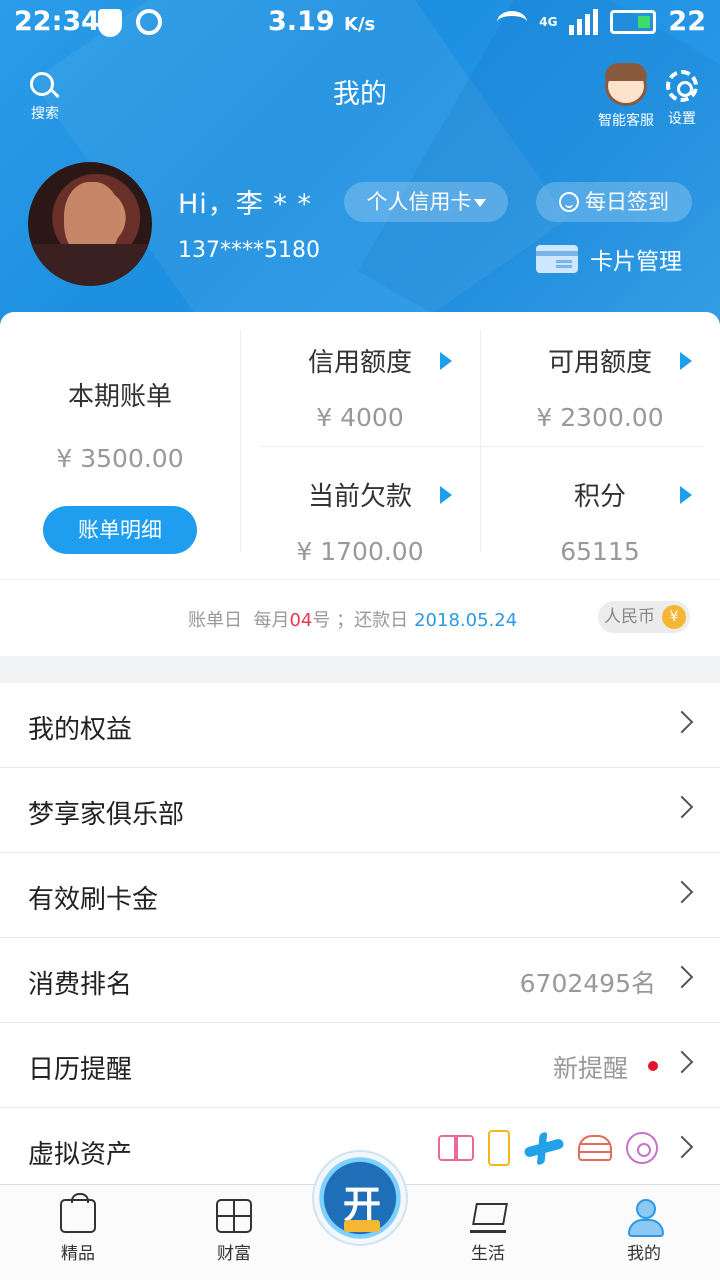 This screenshot has width=720, height=1280. What do you see at coordinates (245, 204) in the screenshot?
I see `user-greeting: Hi，李 * *` at bounding box center [245, 204].